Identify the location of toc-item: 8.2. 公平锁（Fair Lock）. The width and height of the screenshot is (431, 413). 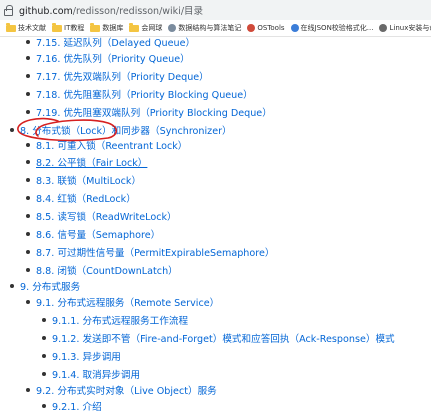
(86, 162).